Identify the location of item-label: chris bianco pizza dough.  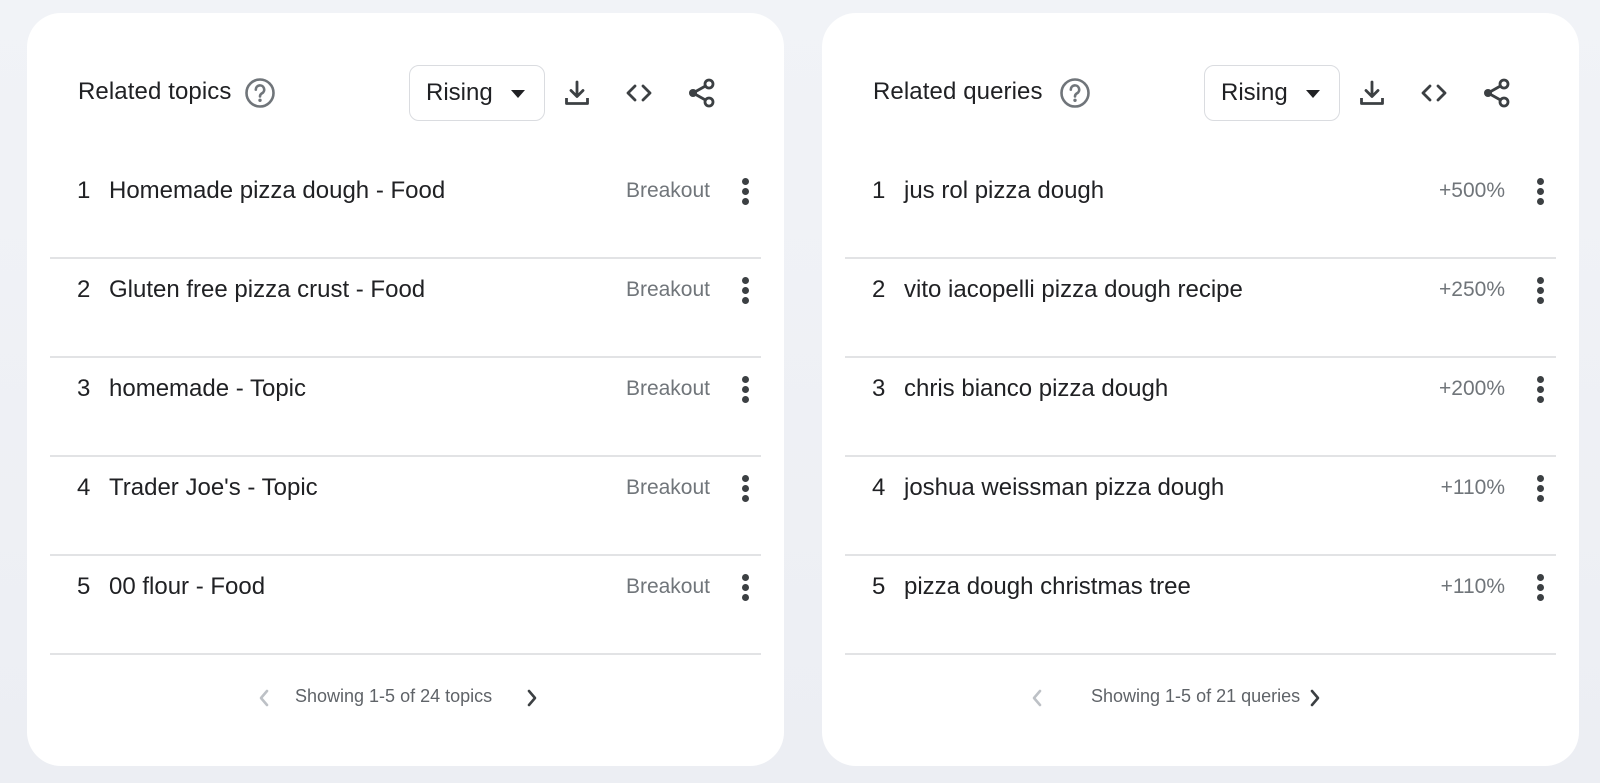
(1036, 389).